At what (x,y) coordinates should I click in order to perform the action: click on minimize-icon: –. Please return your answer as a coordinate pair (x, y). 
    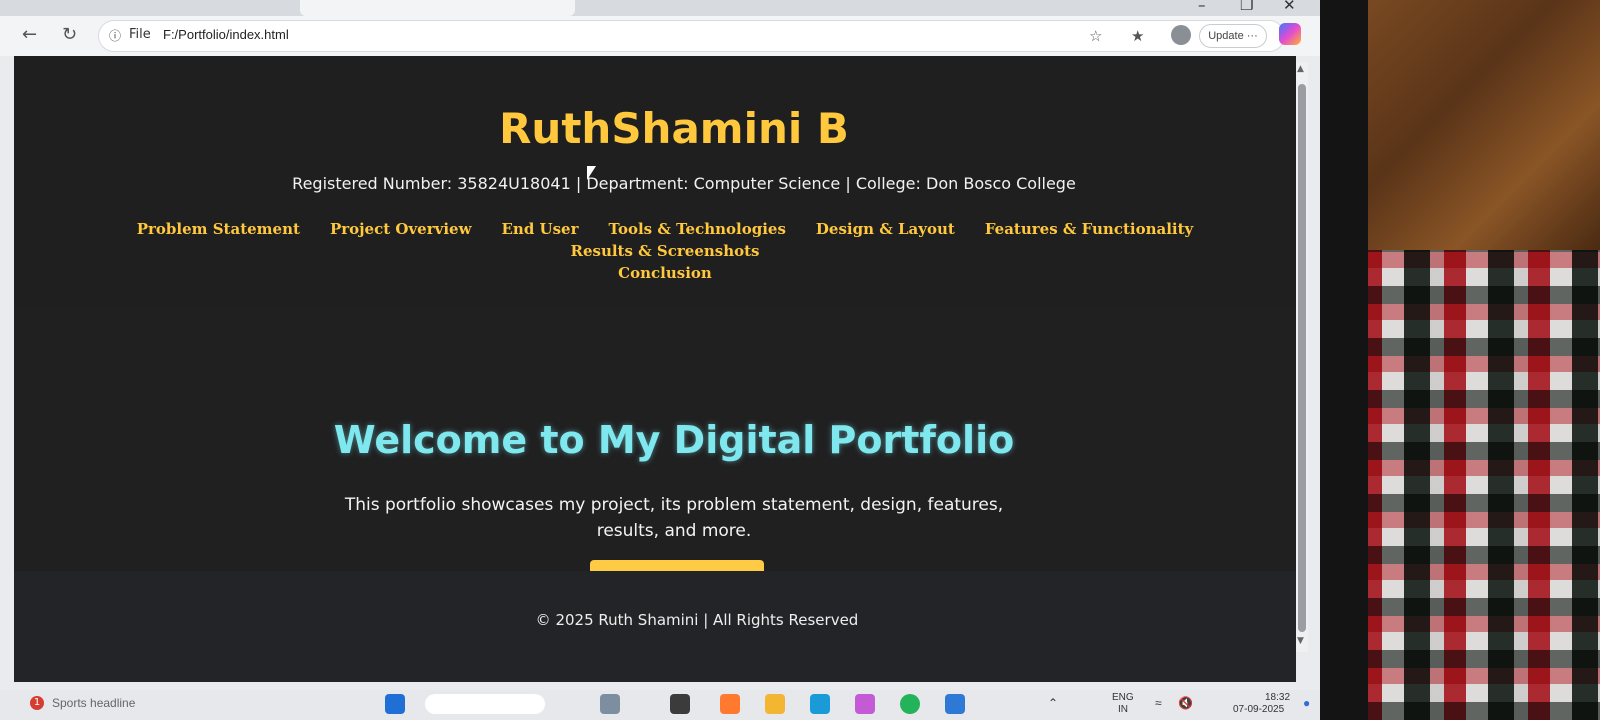
    Looking at the image, I should click on (1202, 7).